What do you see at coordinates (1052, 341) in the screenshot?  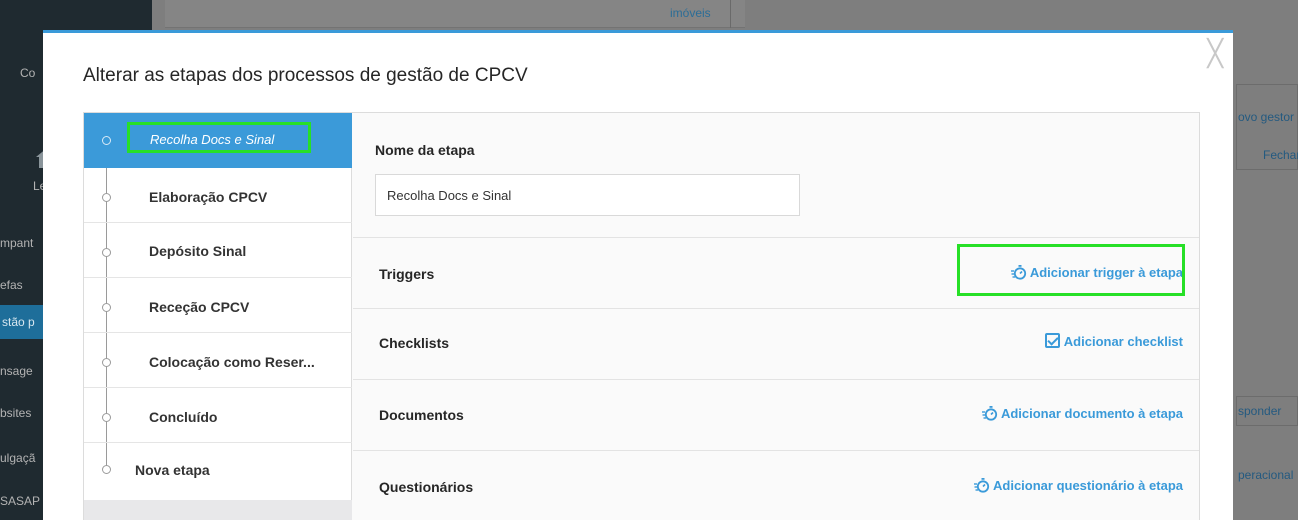 I see `checkbox-icon` at bounding box center [1052, 341].